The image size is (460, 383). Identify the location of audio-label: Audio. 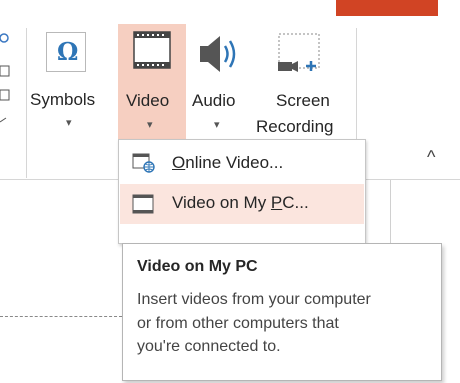
(214, 100).